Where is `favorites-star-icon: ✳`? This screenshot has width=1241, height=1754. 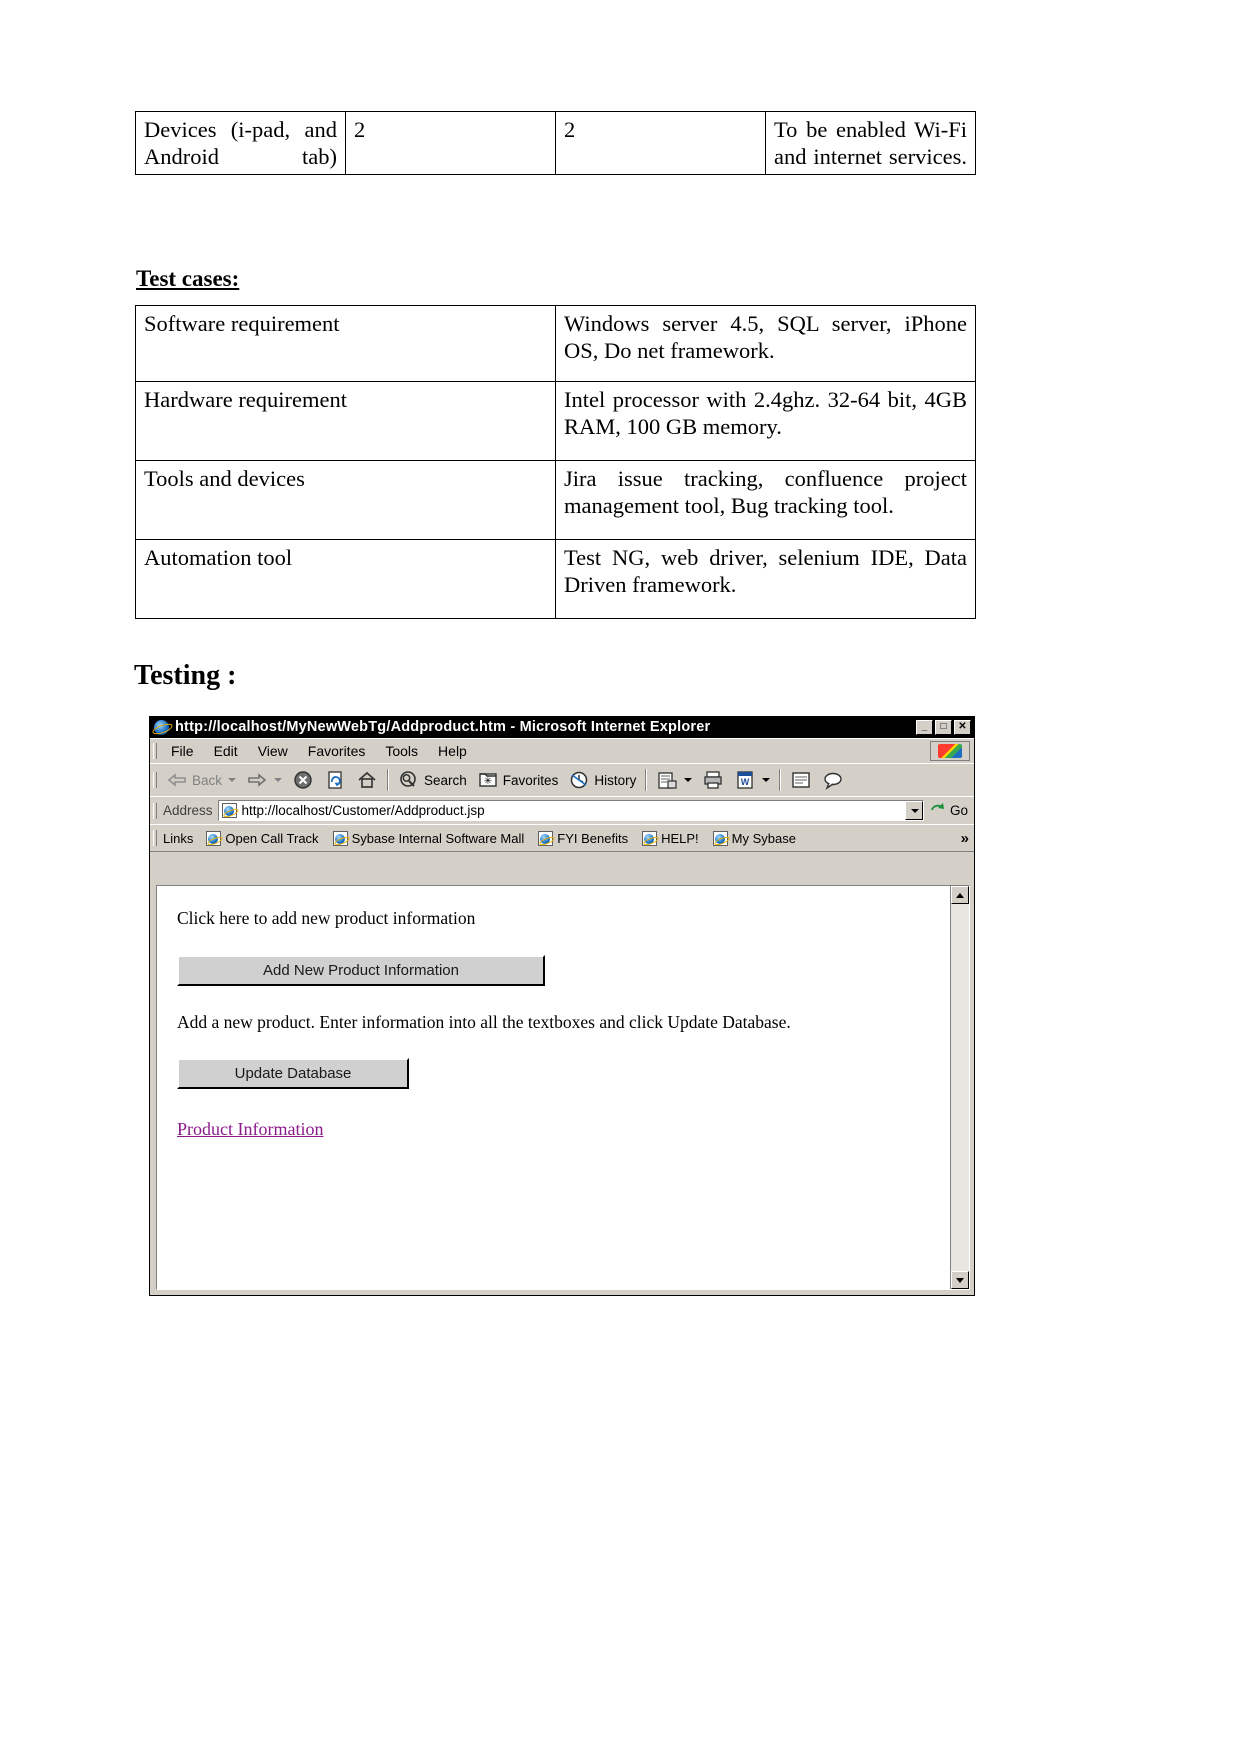 favorites-star-icon: ✳ is located at coordinates (488, 780).